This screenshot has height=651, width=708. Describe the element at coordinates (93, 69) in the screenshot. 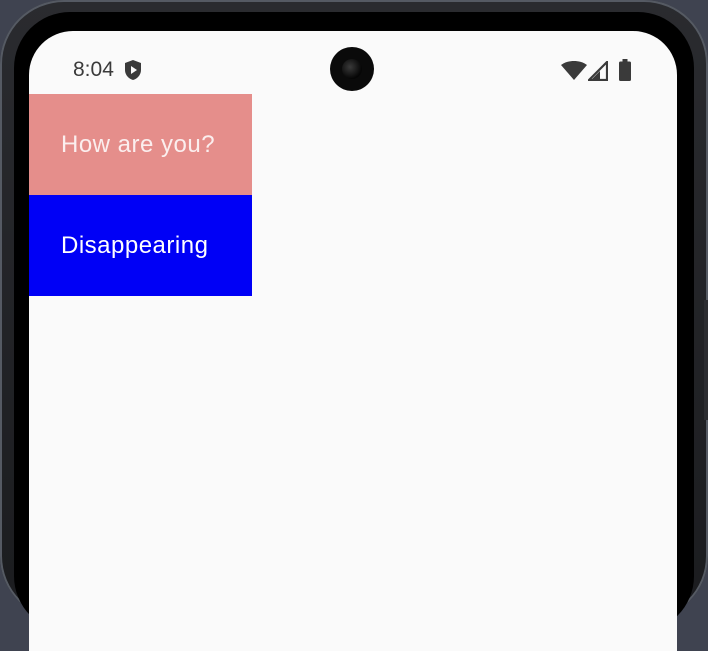

I see `status-time: 8:04` at that location.